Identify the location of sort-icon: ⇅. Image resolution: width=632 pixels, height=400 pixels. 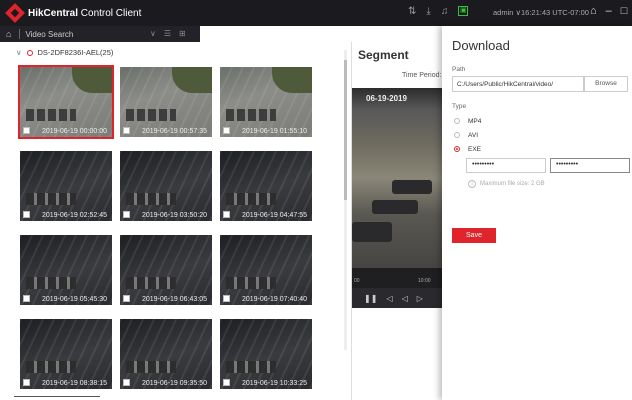
(412, 11).